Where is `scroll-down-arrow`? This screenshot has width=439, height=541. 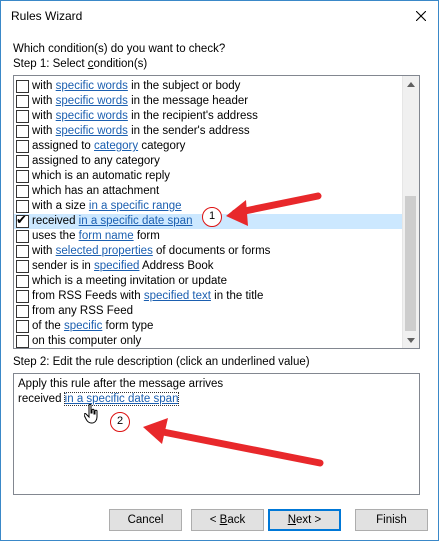
scroll-down-arrow is located at coordinates (411, 340).